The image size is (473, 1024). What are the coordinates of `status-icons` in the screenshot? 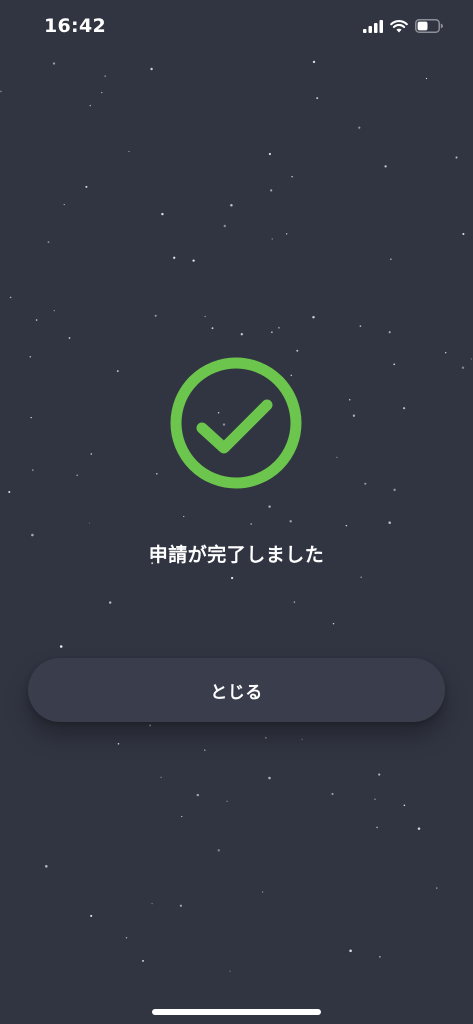 It's located at (403, 26).